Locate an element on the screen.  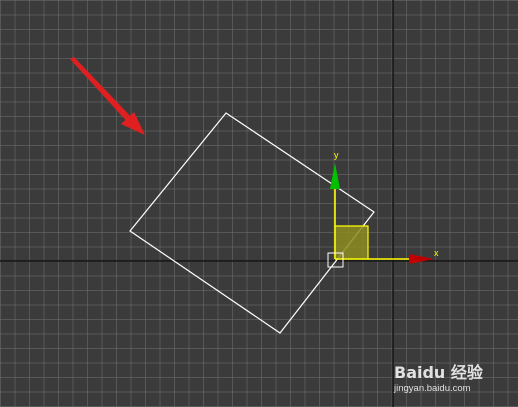
xy-plane-handle is located at coordinates (351, 242).